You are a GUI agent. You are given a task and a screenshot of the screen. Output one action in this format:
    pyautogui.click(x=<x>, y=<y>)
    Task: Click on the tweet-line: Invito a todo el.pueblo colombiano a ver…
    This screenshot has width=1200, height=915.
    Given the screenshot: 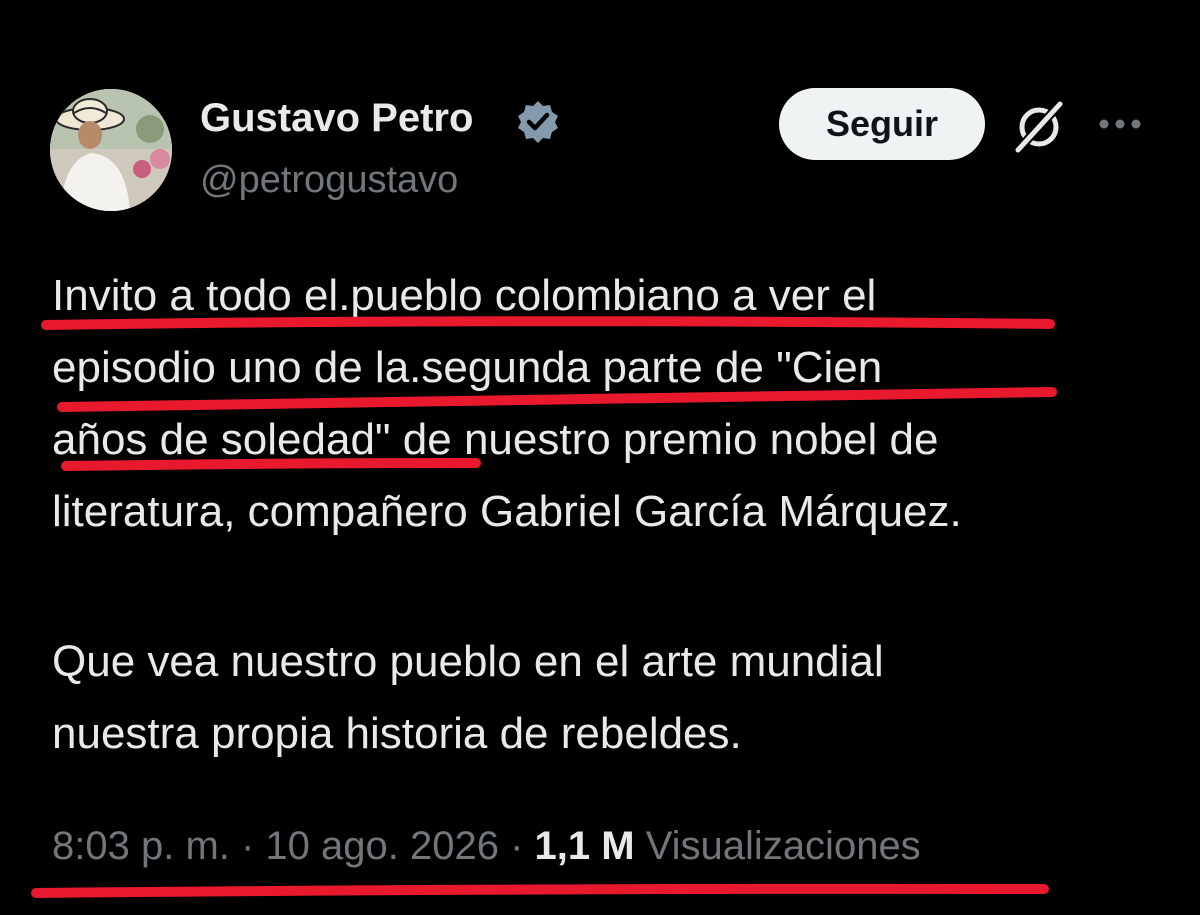 What is the action you would take?
    pyautogui.click(x=464, y=295)
    